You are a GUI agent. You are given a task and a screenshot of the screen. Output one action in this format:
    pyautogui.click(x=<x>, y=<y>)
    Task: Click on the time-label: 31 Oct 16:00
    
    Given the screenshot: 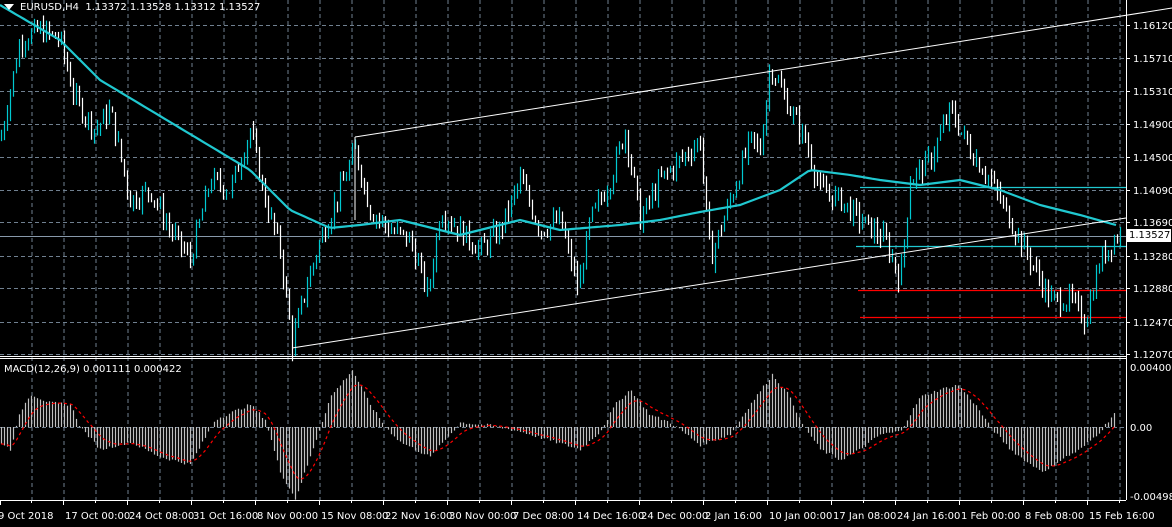 What is the action you would take?
    pyautogui.click(x=225, y=516)
    